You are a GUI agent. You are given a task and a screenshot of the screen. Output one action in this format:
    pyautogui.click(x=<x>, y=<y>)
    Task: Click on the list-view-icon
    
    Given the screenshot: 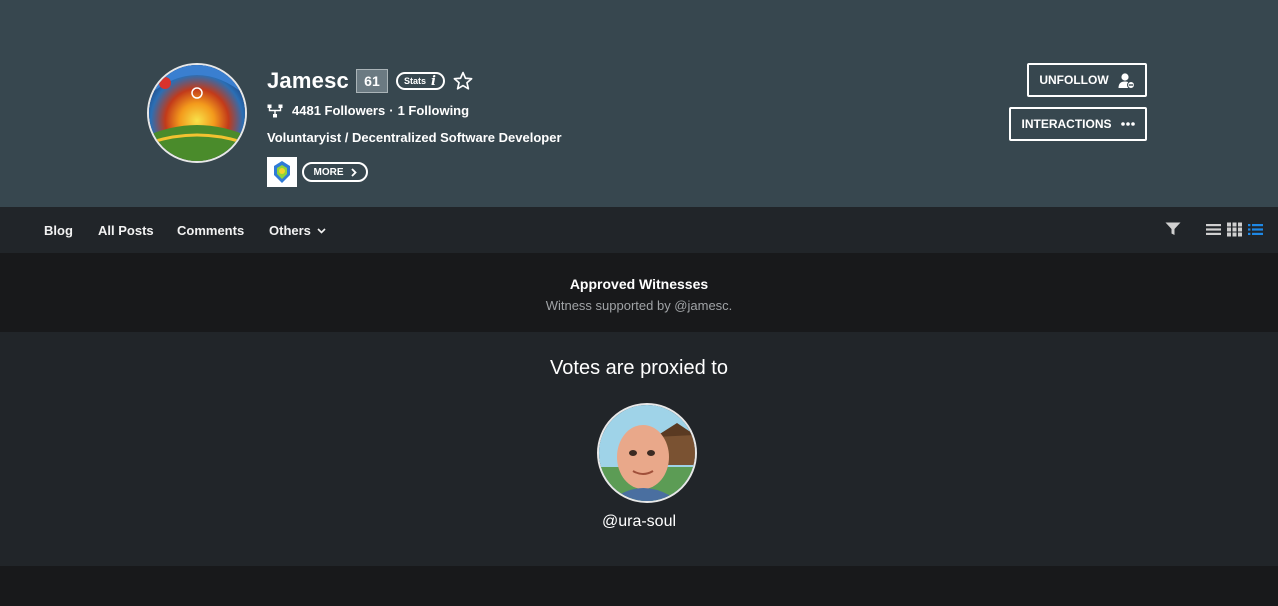 What is the action you would take?
    pyautogui.click(x=1213, y=229)
    